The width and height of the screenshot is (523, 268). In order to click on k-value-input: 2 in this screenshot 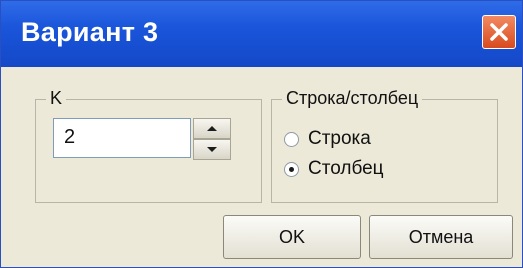, I will do `click(122, 138)`.